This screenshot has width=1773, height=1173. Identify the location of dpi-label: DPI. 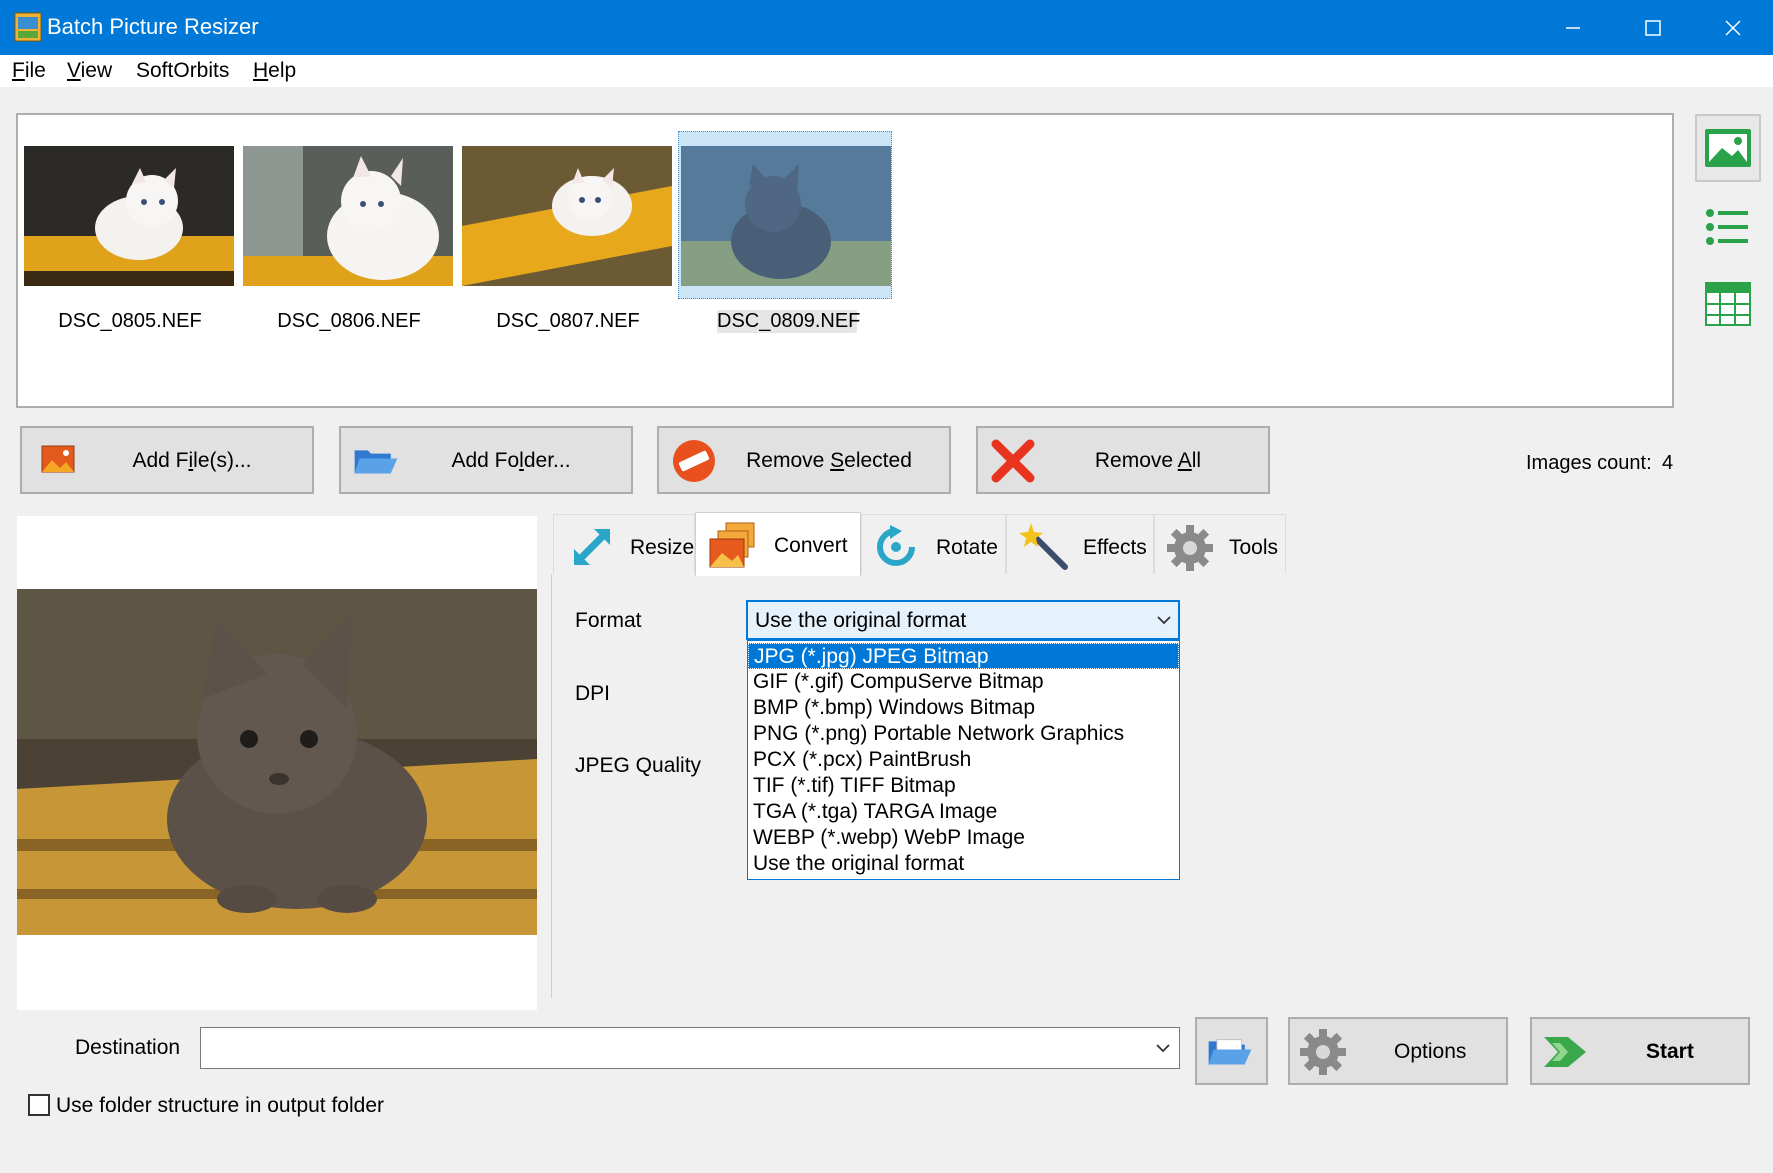
(593, 693).